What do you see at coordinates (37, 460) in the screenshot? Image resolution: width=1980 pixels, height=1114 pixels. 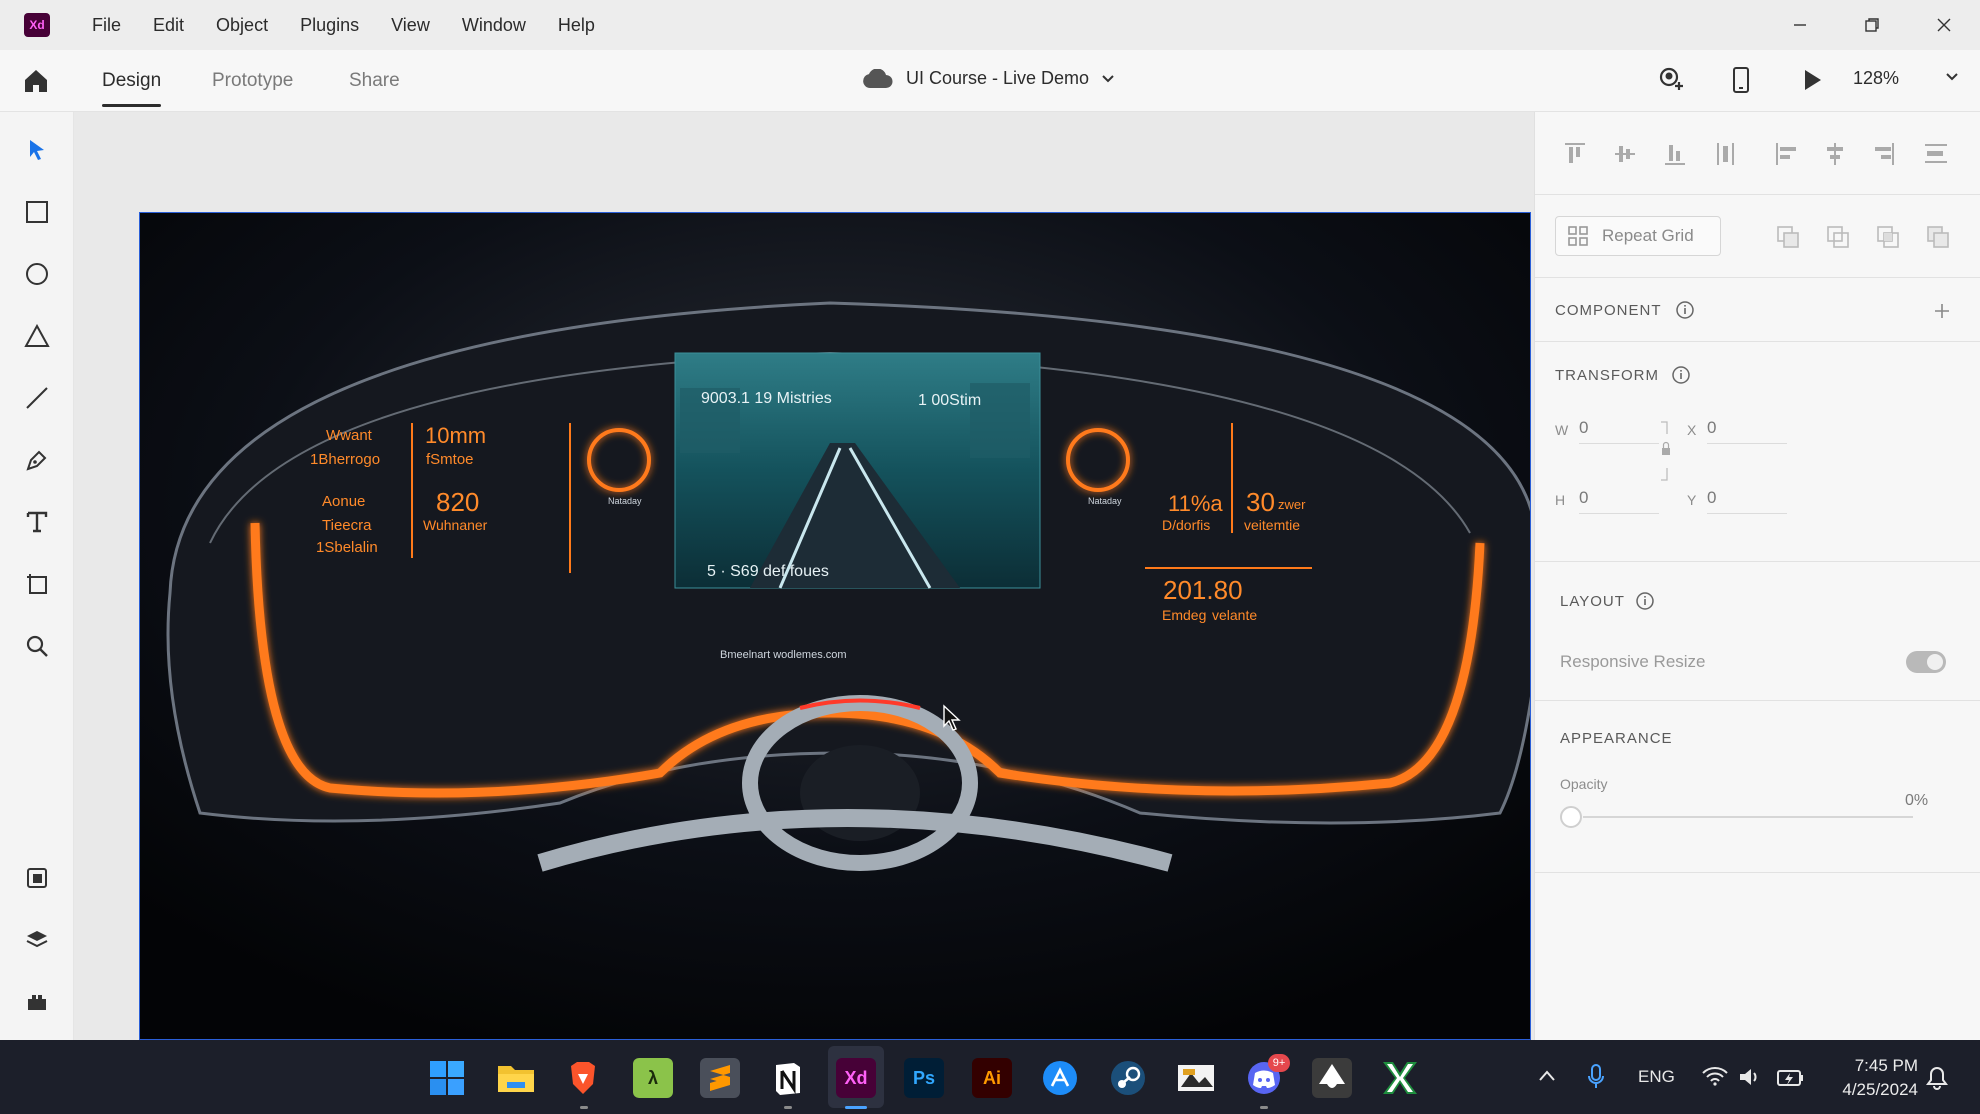 I see `pen-tool` at bounding box center [37, 460].